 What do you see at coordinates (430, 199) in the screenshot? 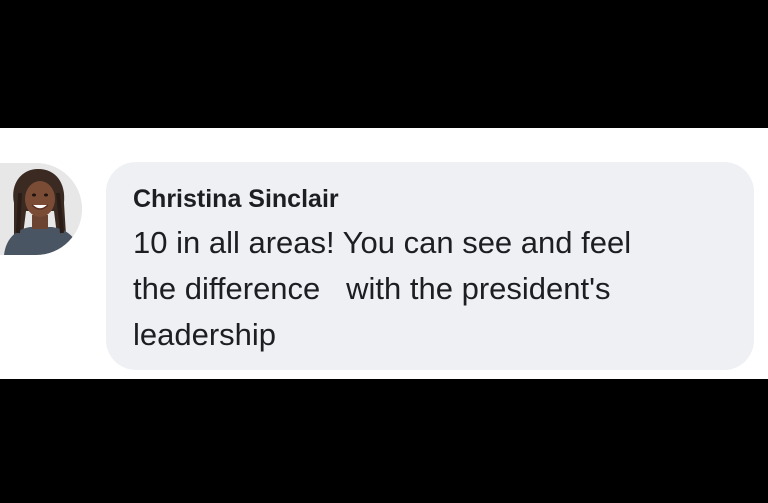
I see `comment-author-name: Christina Sinclair` at bounding box center [430, 199].